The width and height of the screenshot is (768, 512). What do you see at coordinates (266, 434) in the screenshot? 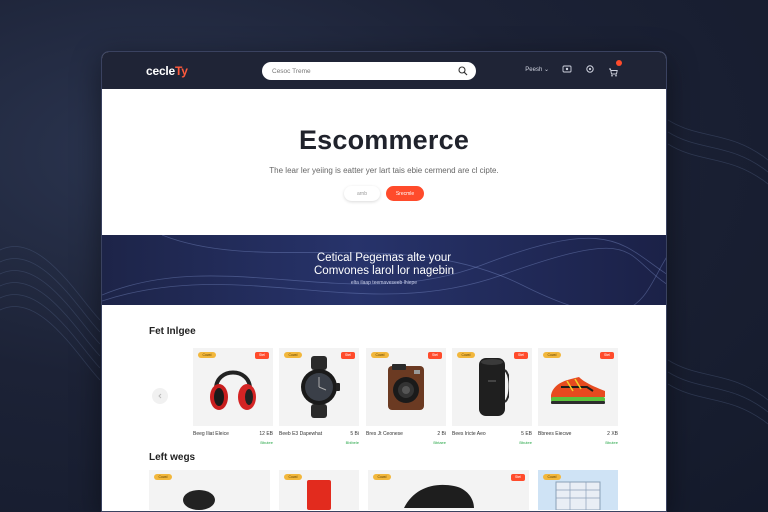
I see `product-price: 12 EB` at bounding box center [266, 434].